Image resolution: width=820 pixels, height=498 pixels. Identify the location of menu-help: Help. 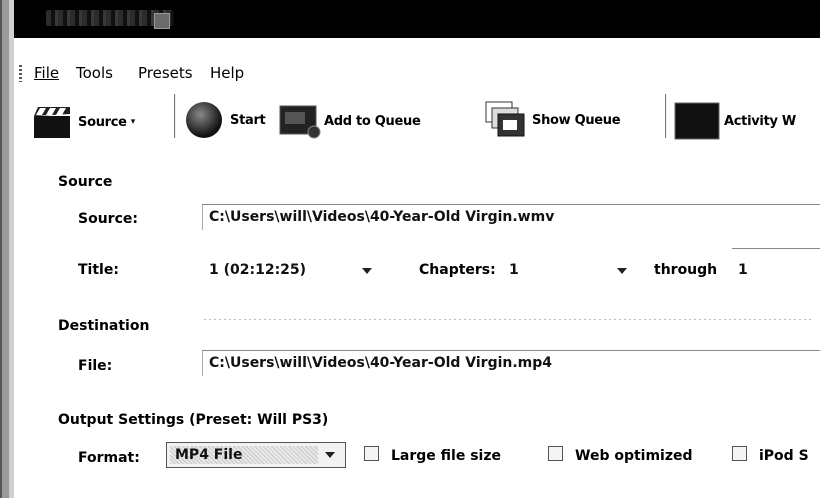
(227, 73).